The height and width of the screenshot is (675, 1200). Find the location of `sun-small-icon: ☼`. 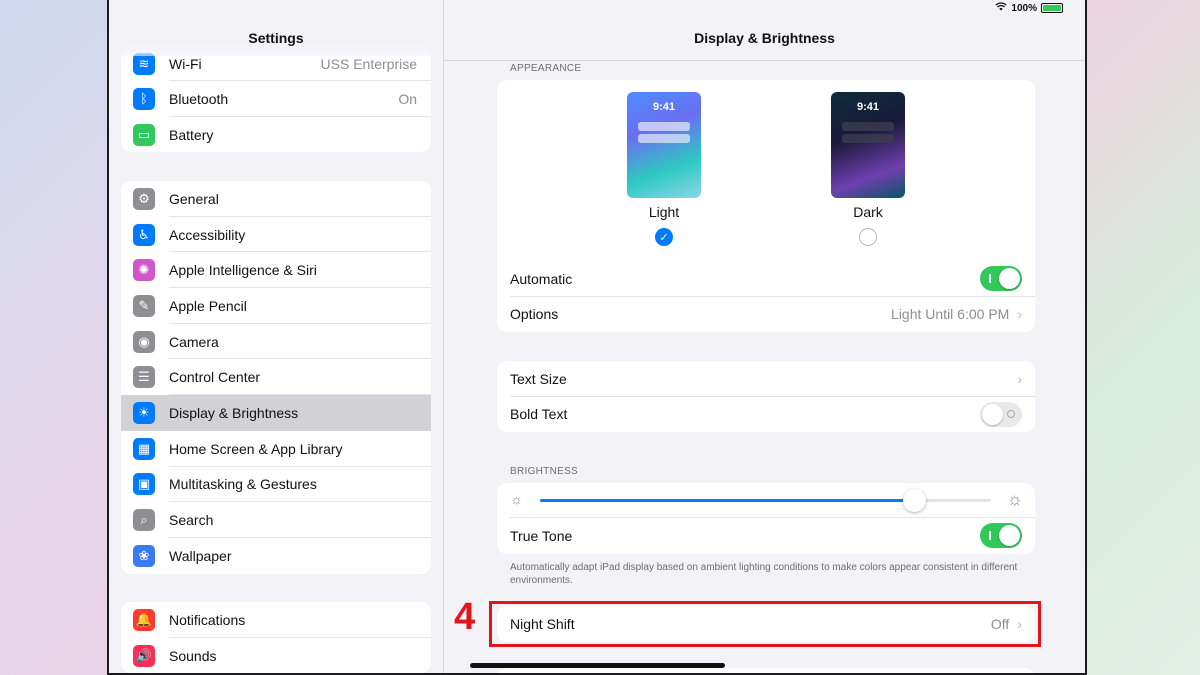

sun-small-icon: ☼ is located at coordinates (516, 499).